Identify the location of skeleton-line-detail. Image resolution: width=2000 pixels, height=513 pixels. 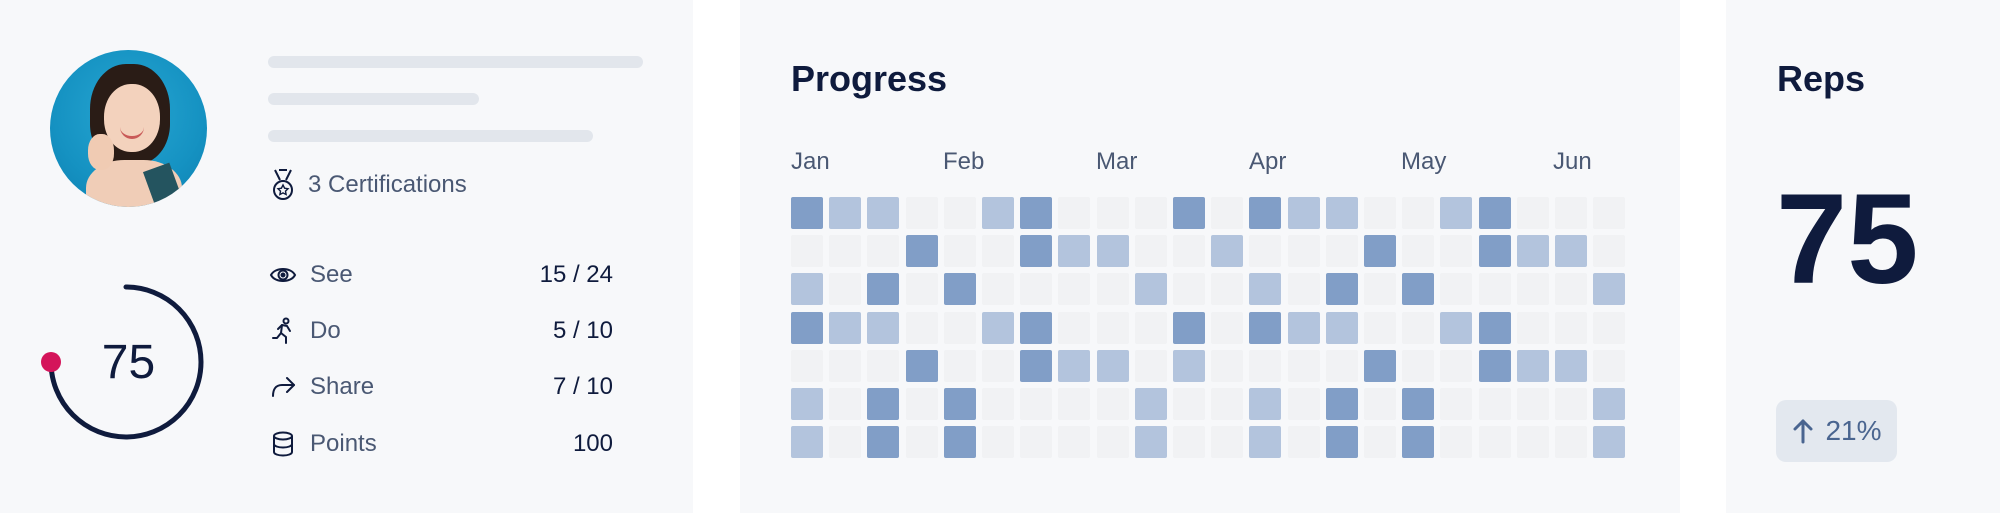
(430, 136).